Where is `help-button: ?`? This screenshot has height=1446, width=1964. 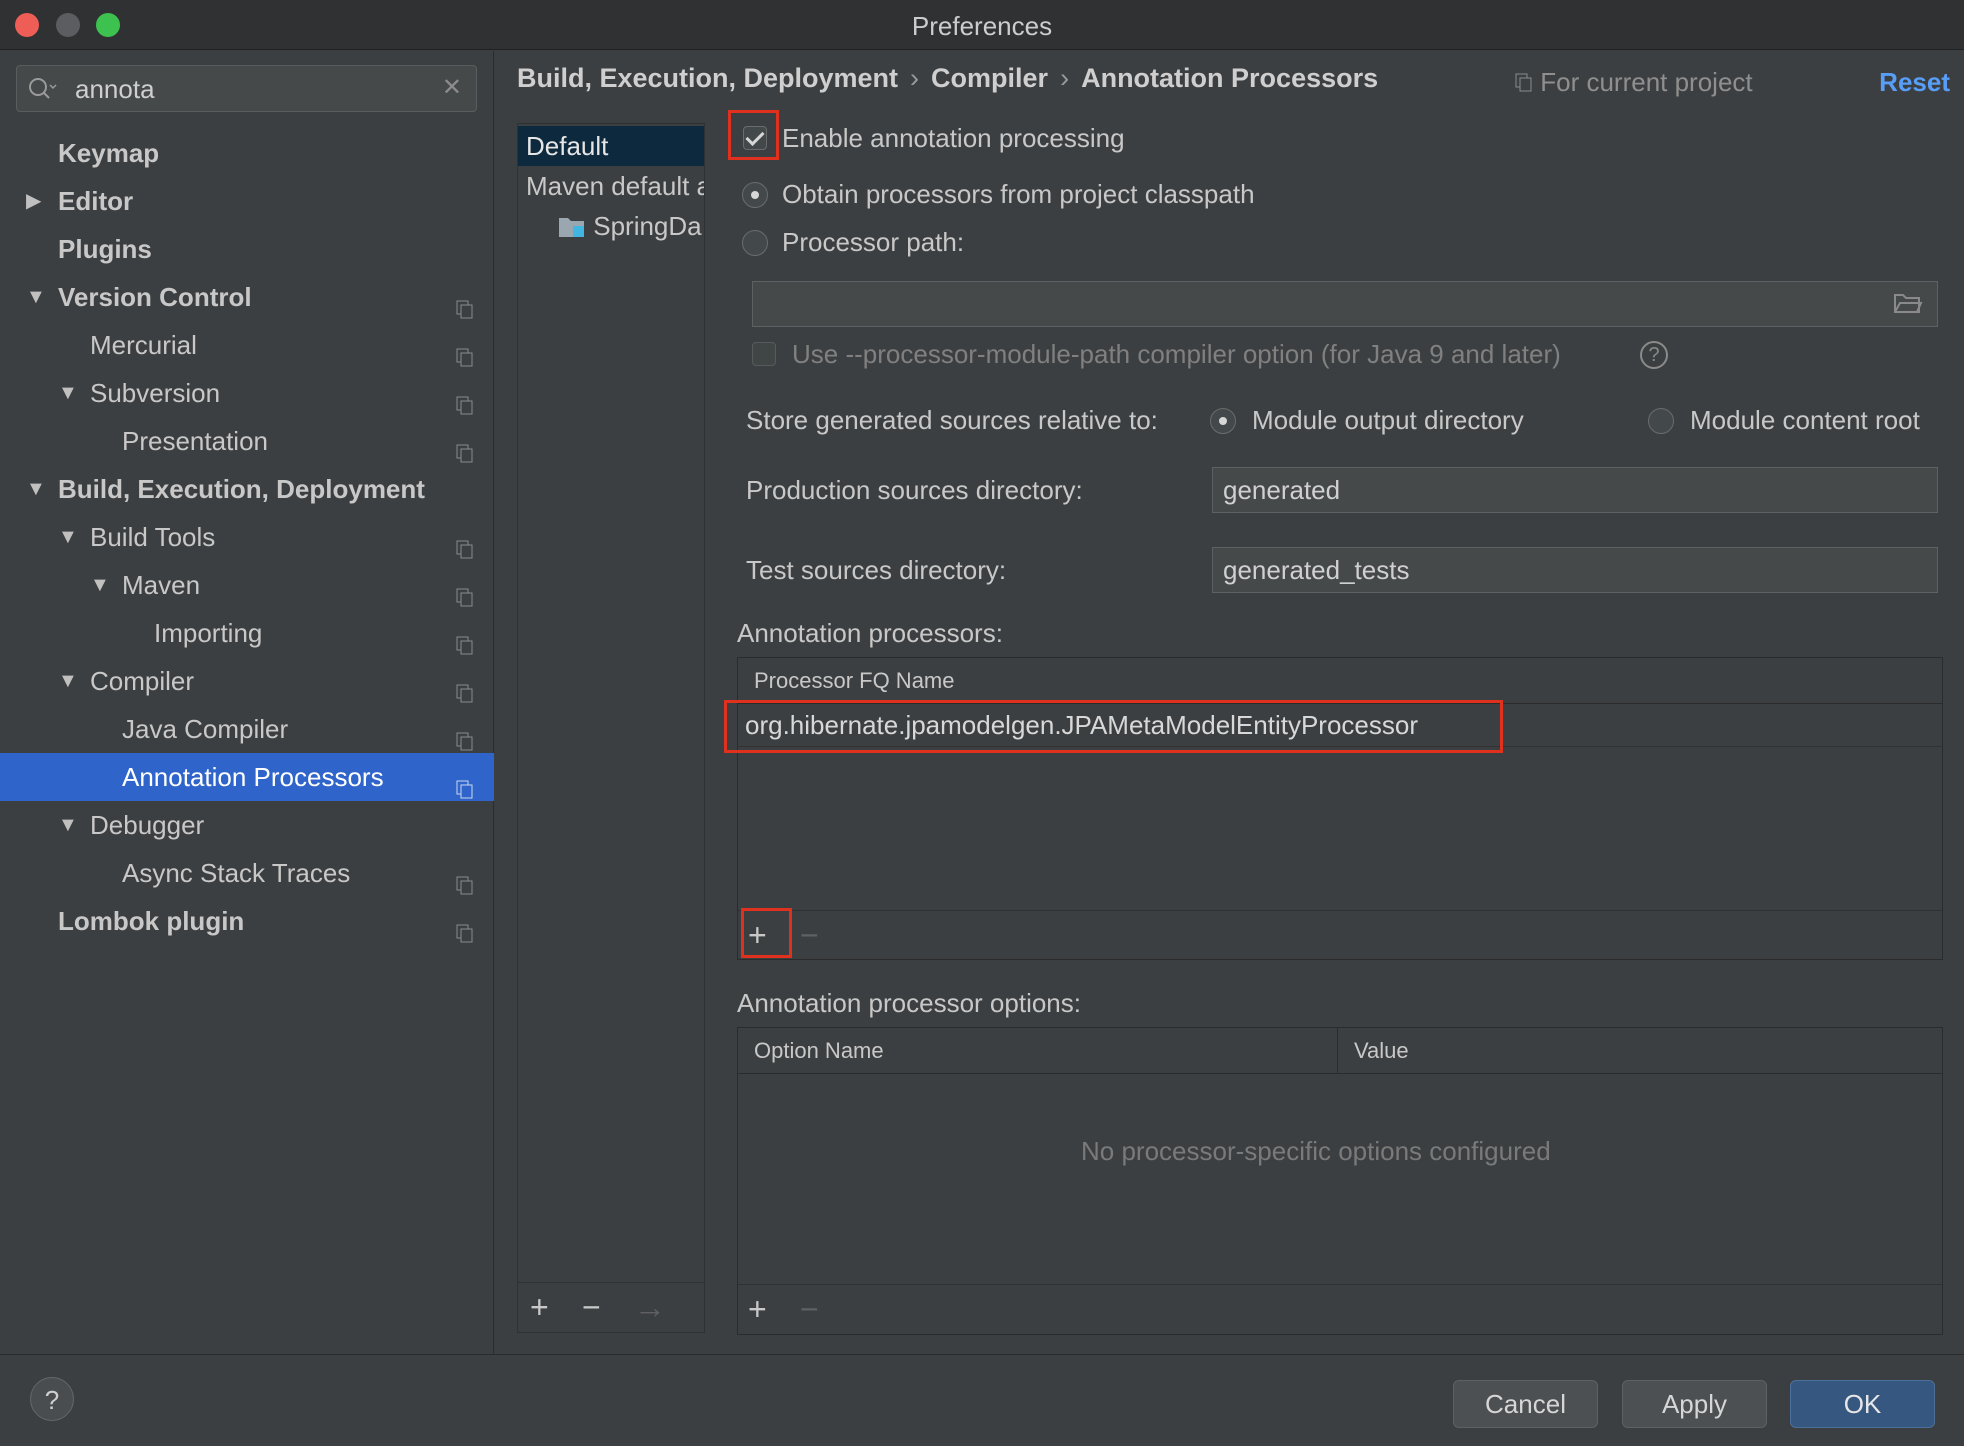 help-button: ? is located at coordinates (52, 1399).